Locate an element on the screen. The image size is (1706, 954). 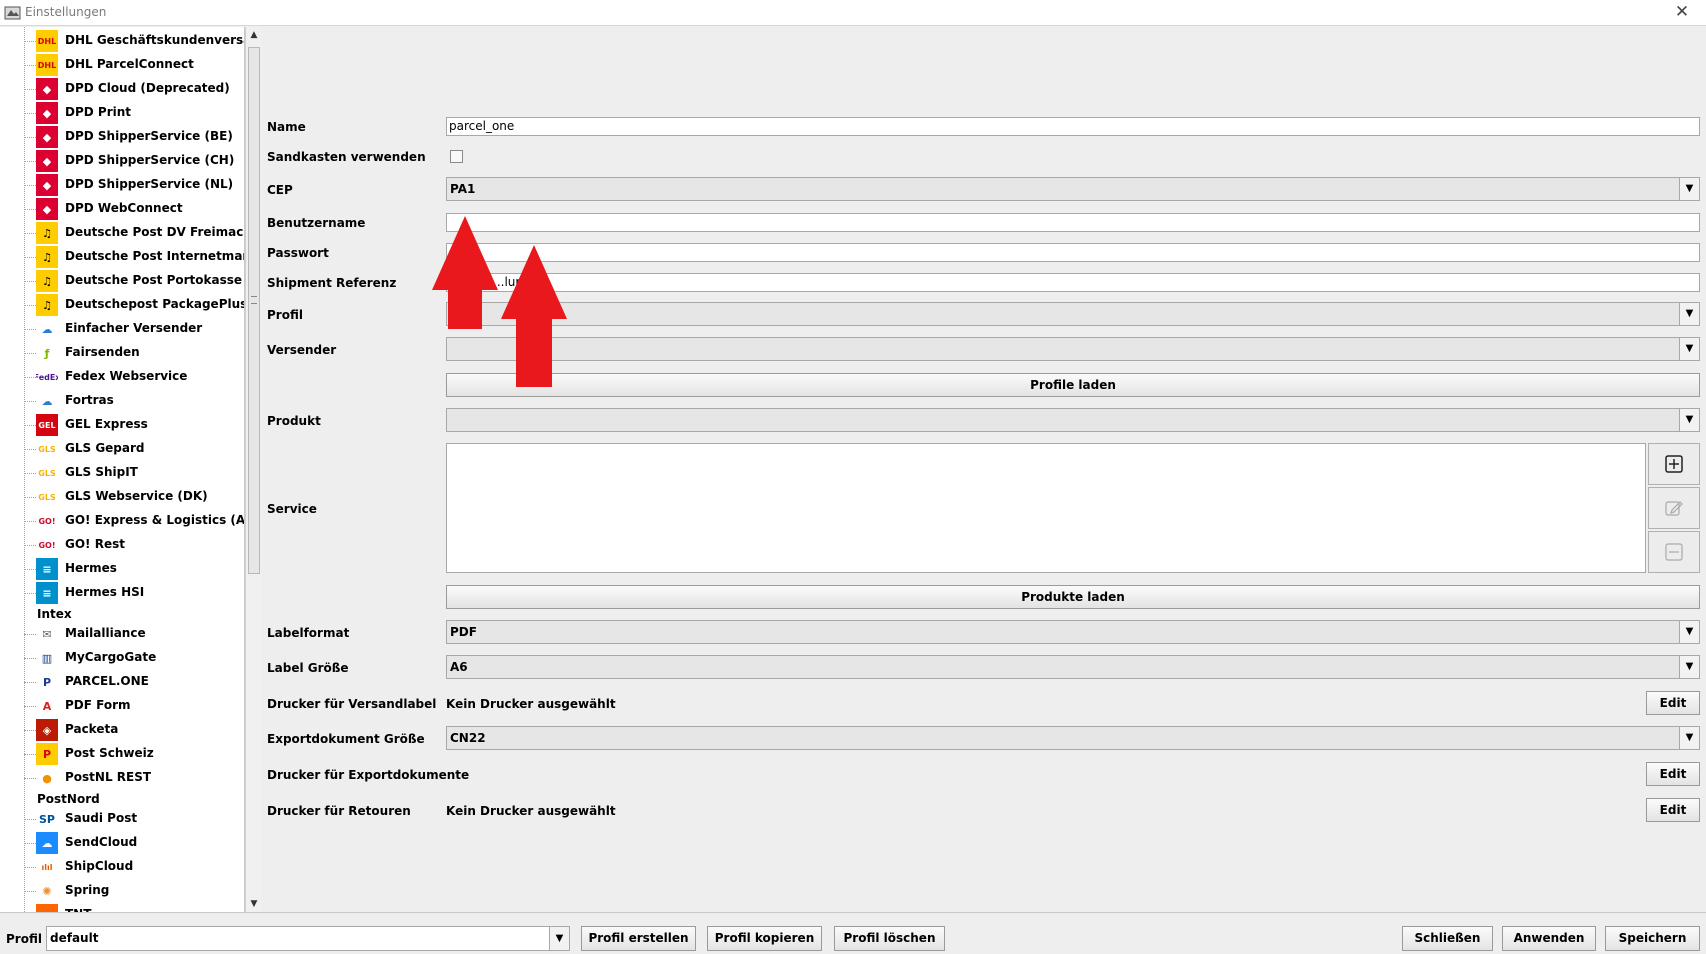
tree-item: ✉ Mailalliance is located at coordinates (134, 634).